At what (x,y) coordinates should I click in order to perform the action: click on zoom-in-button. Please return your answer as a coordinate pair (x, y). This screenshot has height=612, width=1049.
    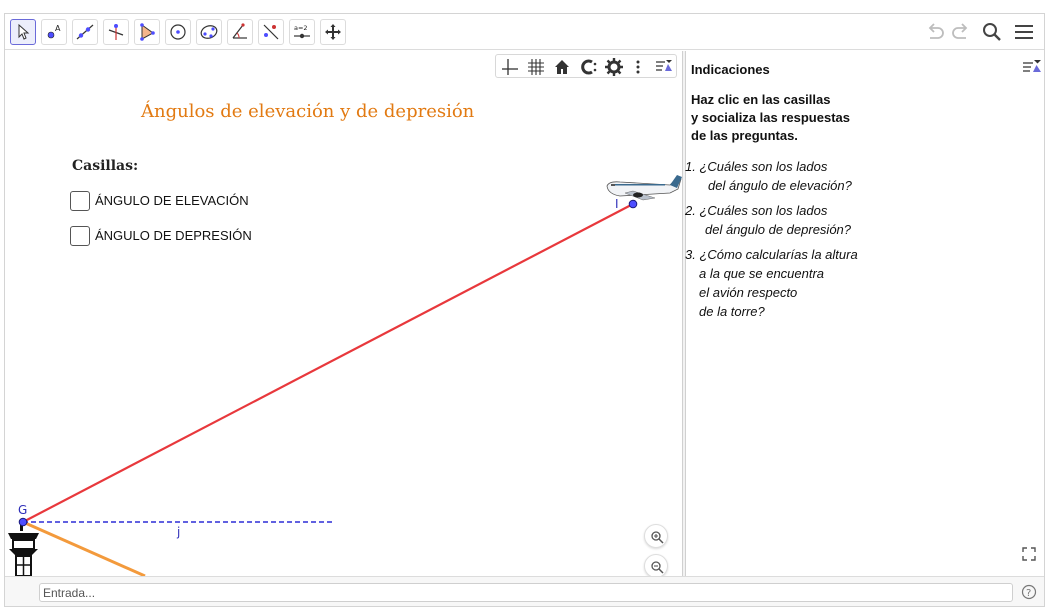
    Looking at the image, I should click on (656, 536).